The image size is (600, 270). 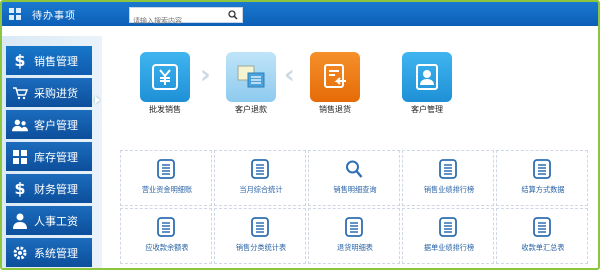 I want to click on sidebar-item-purchase: 采购进货, so click(x=49, y=92).